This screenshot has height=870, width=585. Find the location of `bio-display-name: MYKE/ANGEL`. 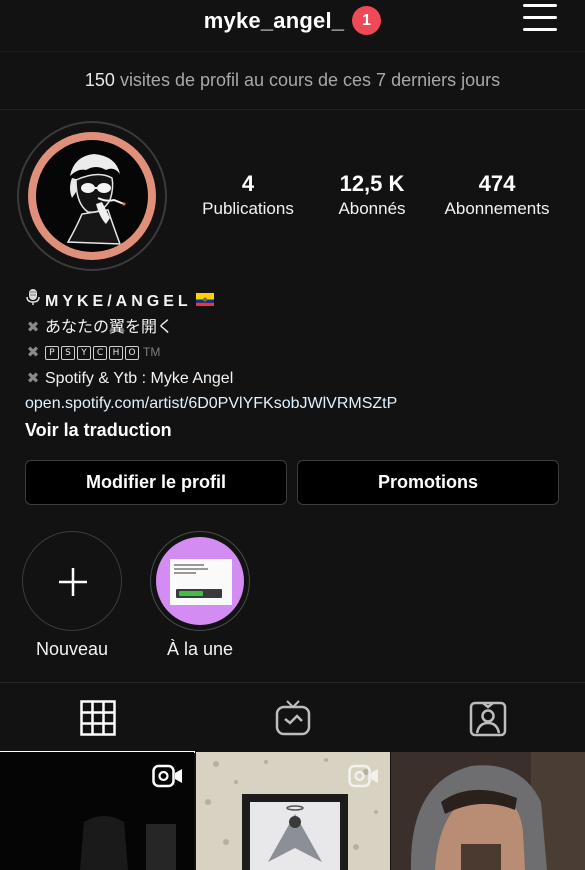

bio-display-name: MYKE/ANGEL is located at coordinates (118, 301).